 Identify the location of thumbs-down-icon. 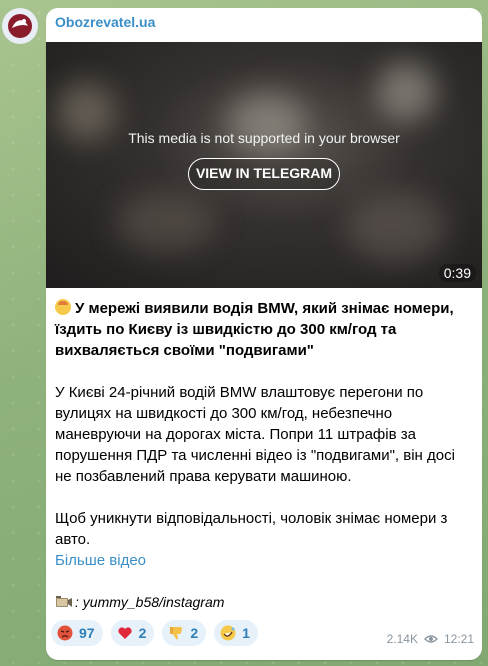
(176, 633).